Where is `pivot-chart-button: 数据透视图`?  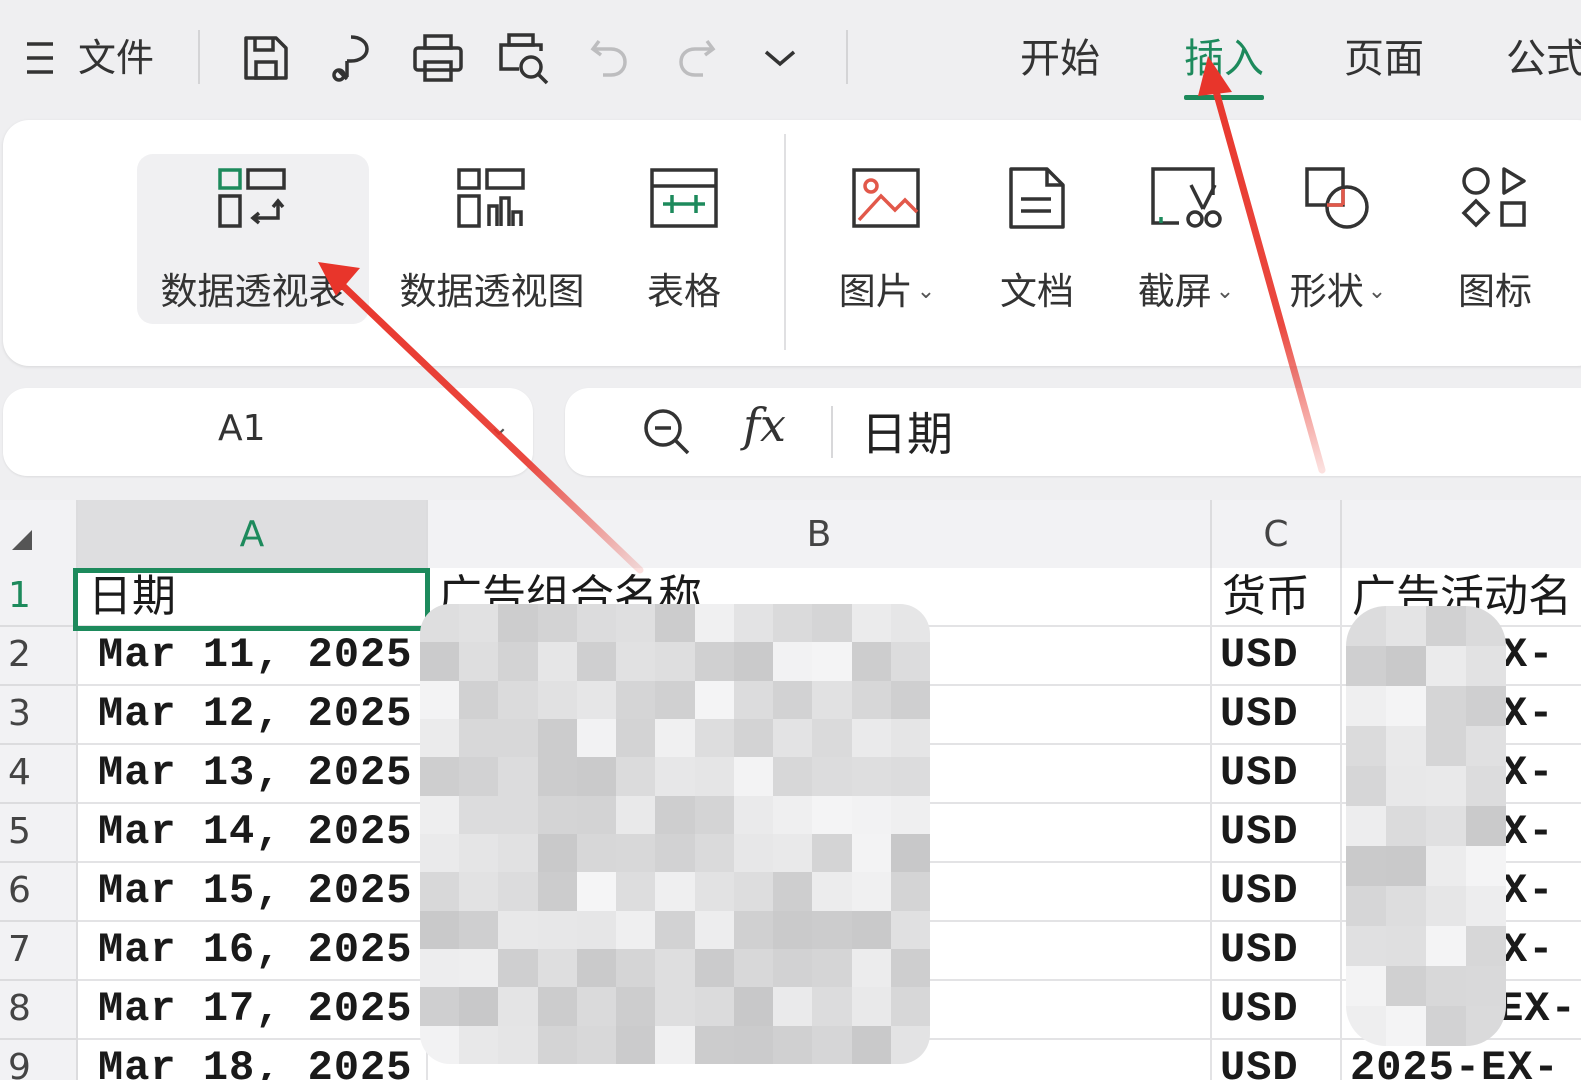 pivot-chart-button: 数据透视图 is located at coordinates (492, 243).